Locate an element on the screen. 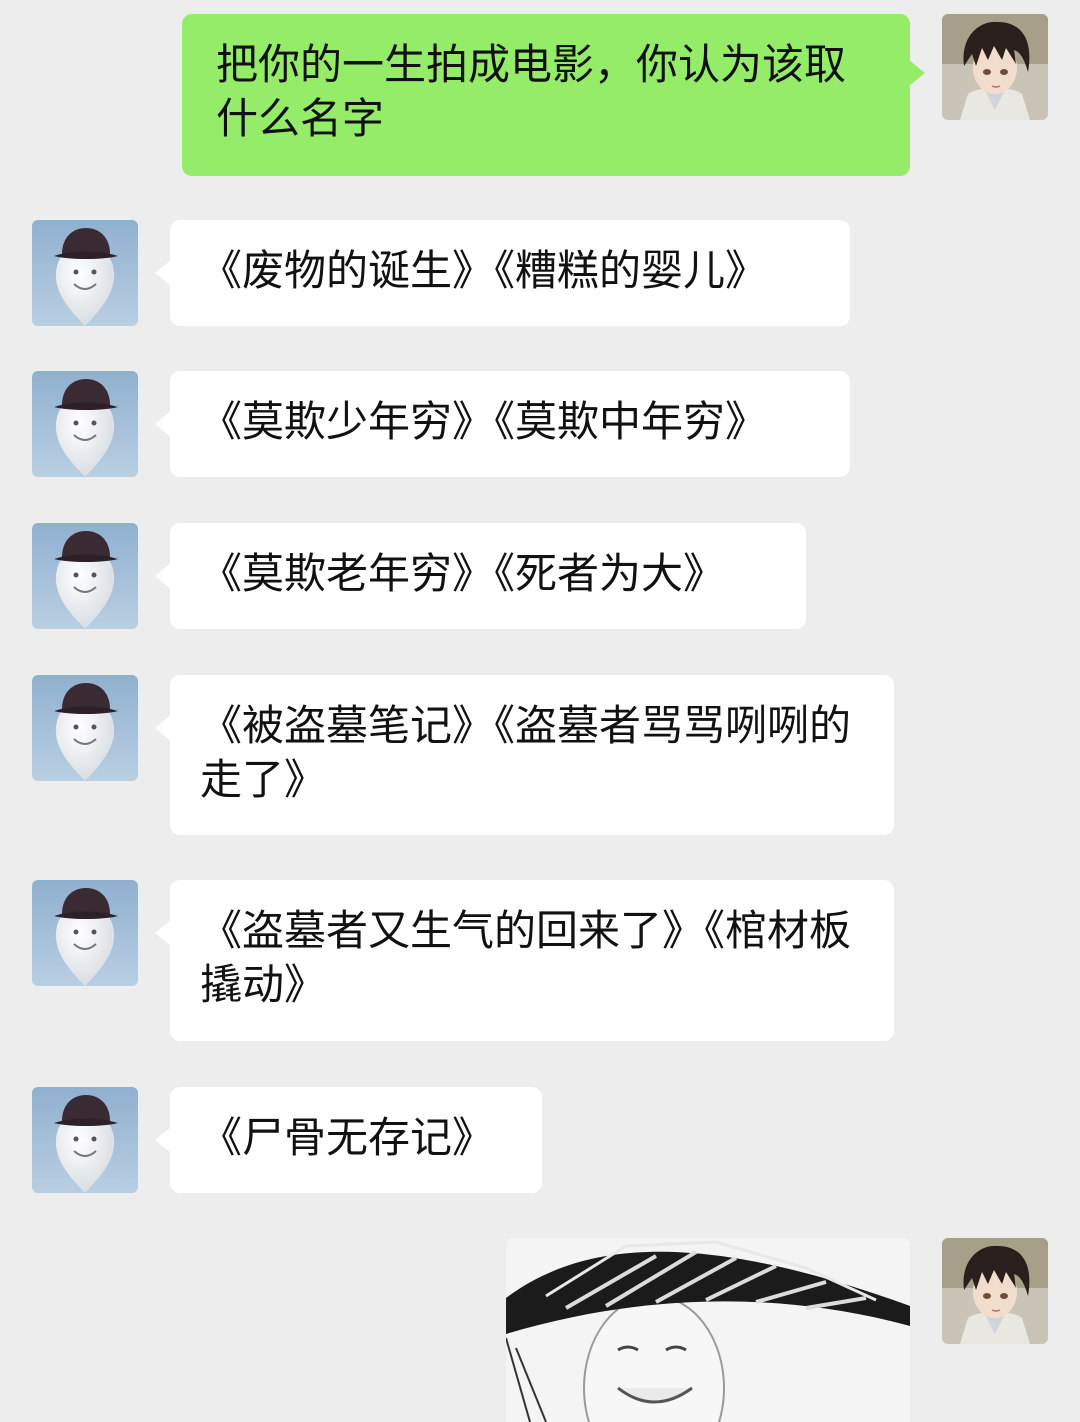 The image size is (1080, 1422). reply-text: 《被盗墓笔记》《盗墓者骂骂咧咧的走了》 is located at coordinates (526, 752).